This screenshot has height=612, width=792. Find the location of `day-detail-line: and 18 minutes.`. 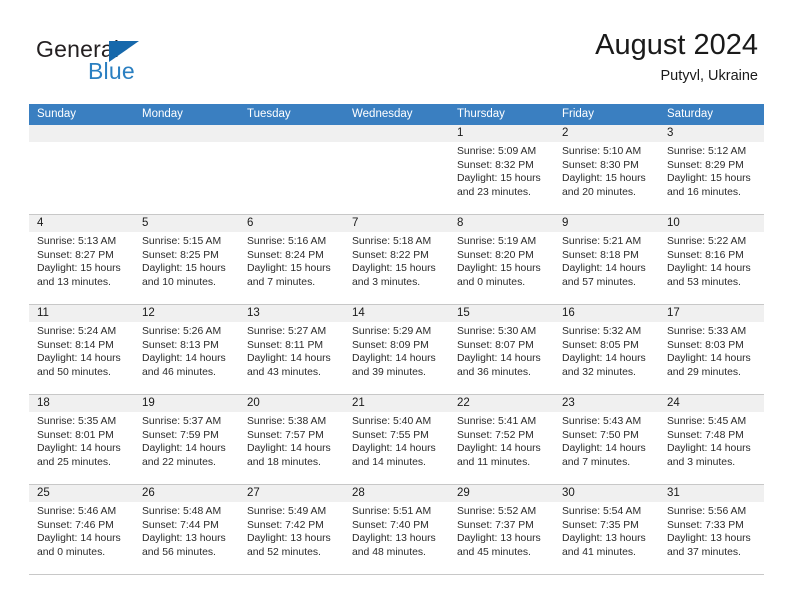

day-detail-line: and 18 minutes. is located at coordinates (284, 462).